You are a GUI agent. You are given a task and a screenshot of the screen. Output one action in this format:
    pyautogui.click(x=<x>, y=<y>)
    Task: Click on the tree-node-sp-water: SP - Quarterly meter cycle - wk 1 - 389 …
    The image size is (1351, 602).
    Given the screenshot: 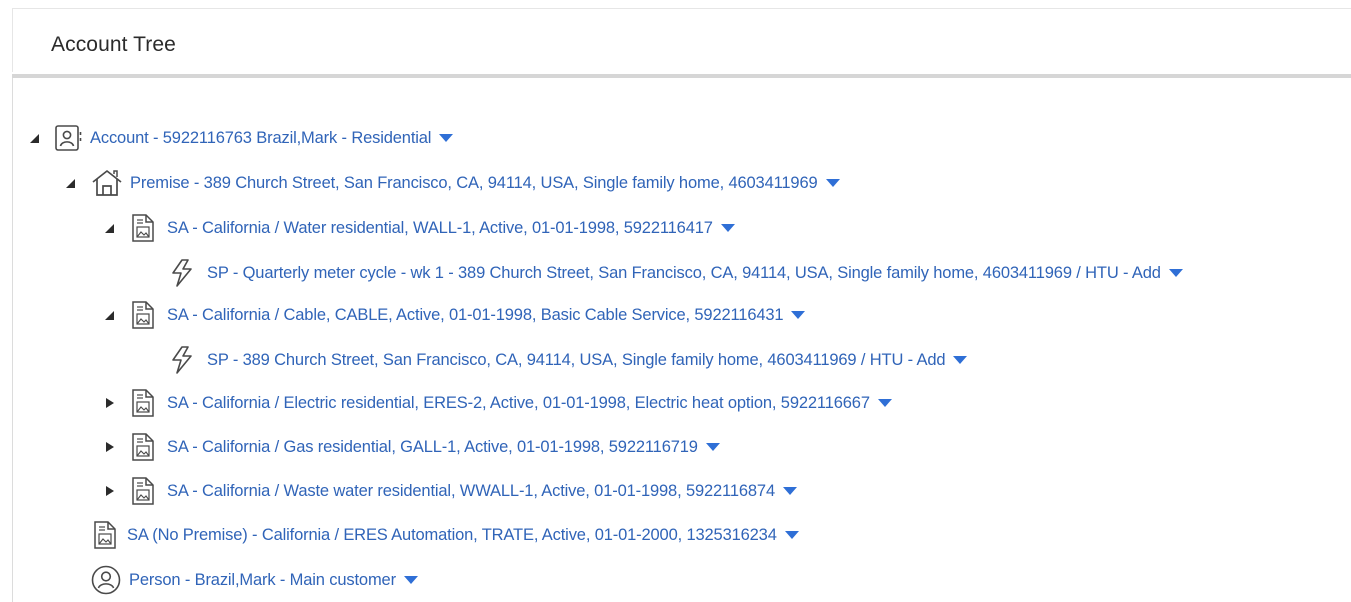 What is the action you would take?
    pyautogui.click(x=663, y=273)
    